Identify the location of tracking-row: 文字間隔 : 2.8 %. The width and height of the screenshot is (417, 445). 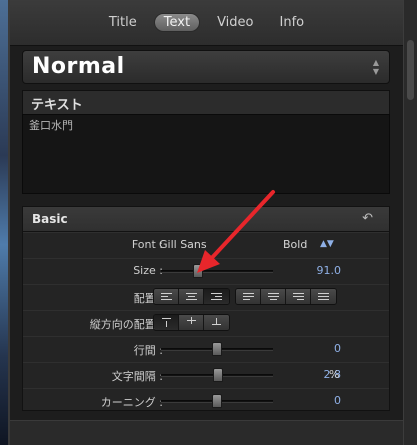
(206, 374).